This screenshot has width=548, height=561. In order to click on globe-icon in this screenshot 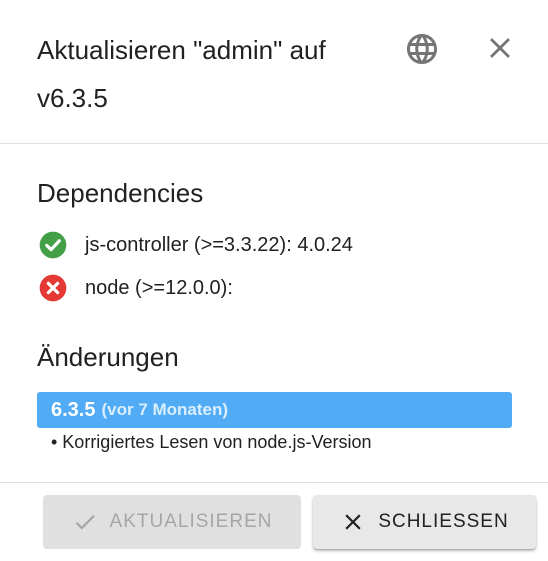, I will do `click(422, 49)`.